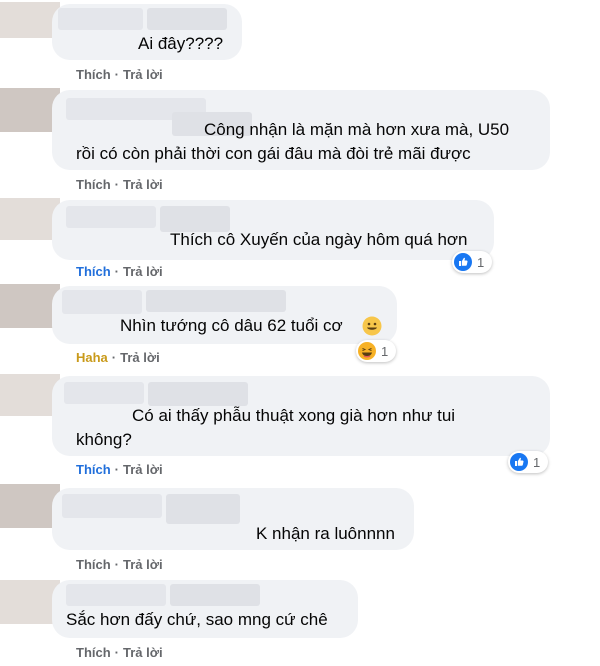 This screenshot has width=600, height=666. I want to click on like-button: Haha, so click(92, 357).